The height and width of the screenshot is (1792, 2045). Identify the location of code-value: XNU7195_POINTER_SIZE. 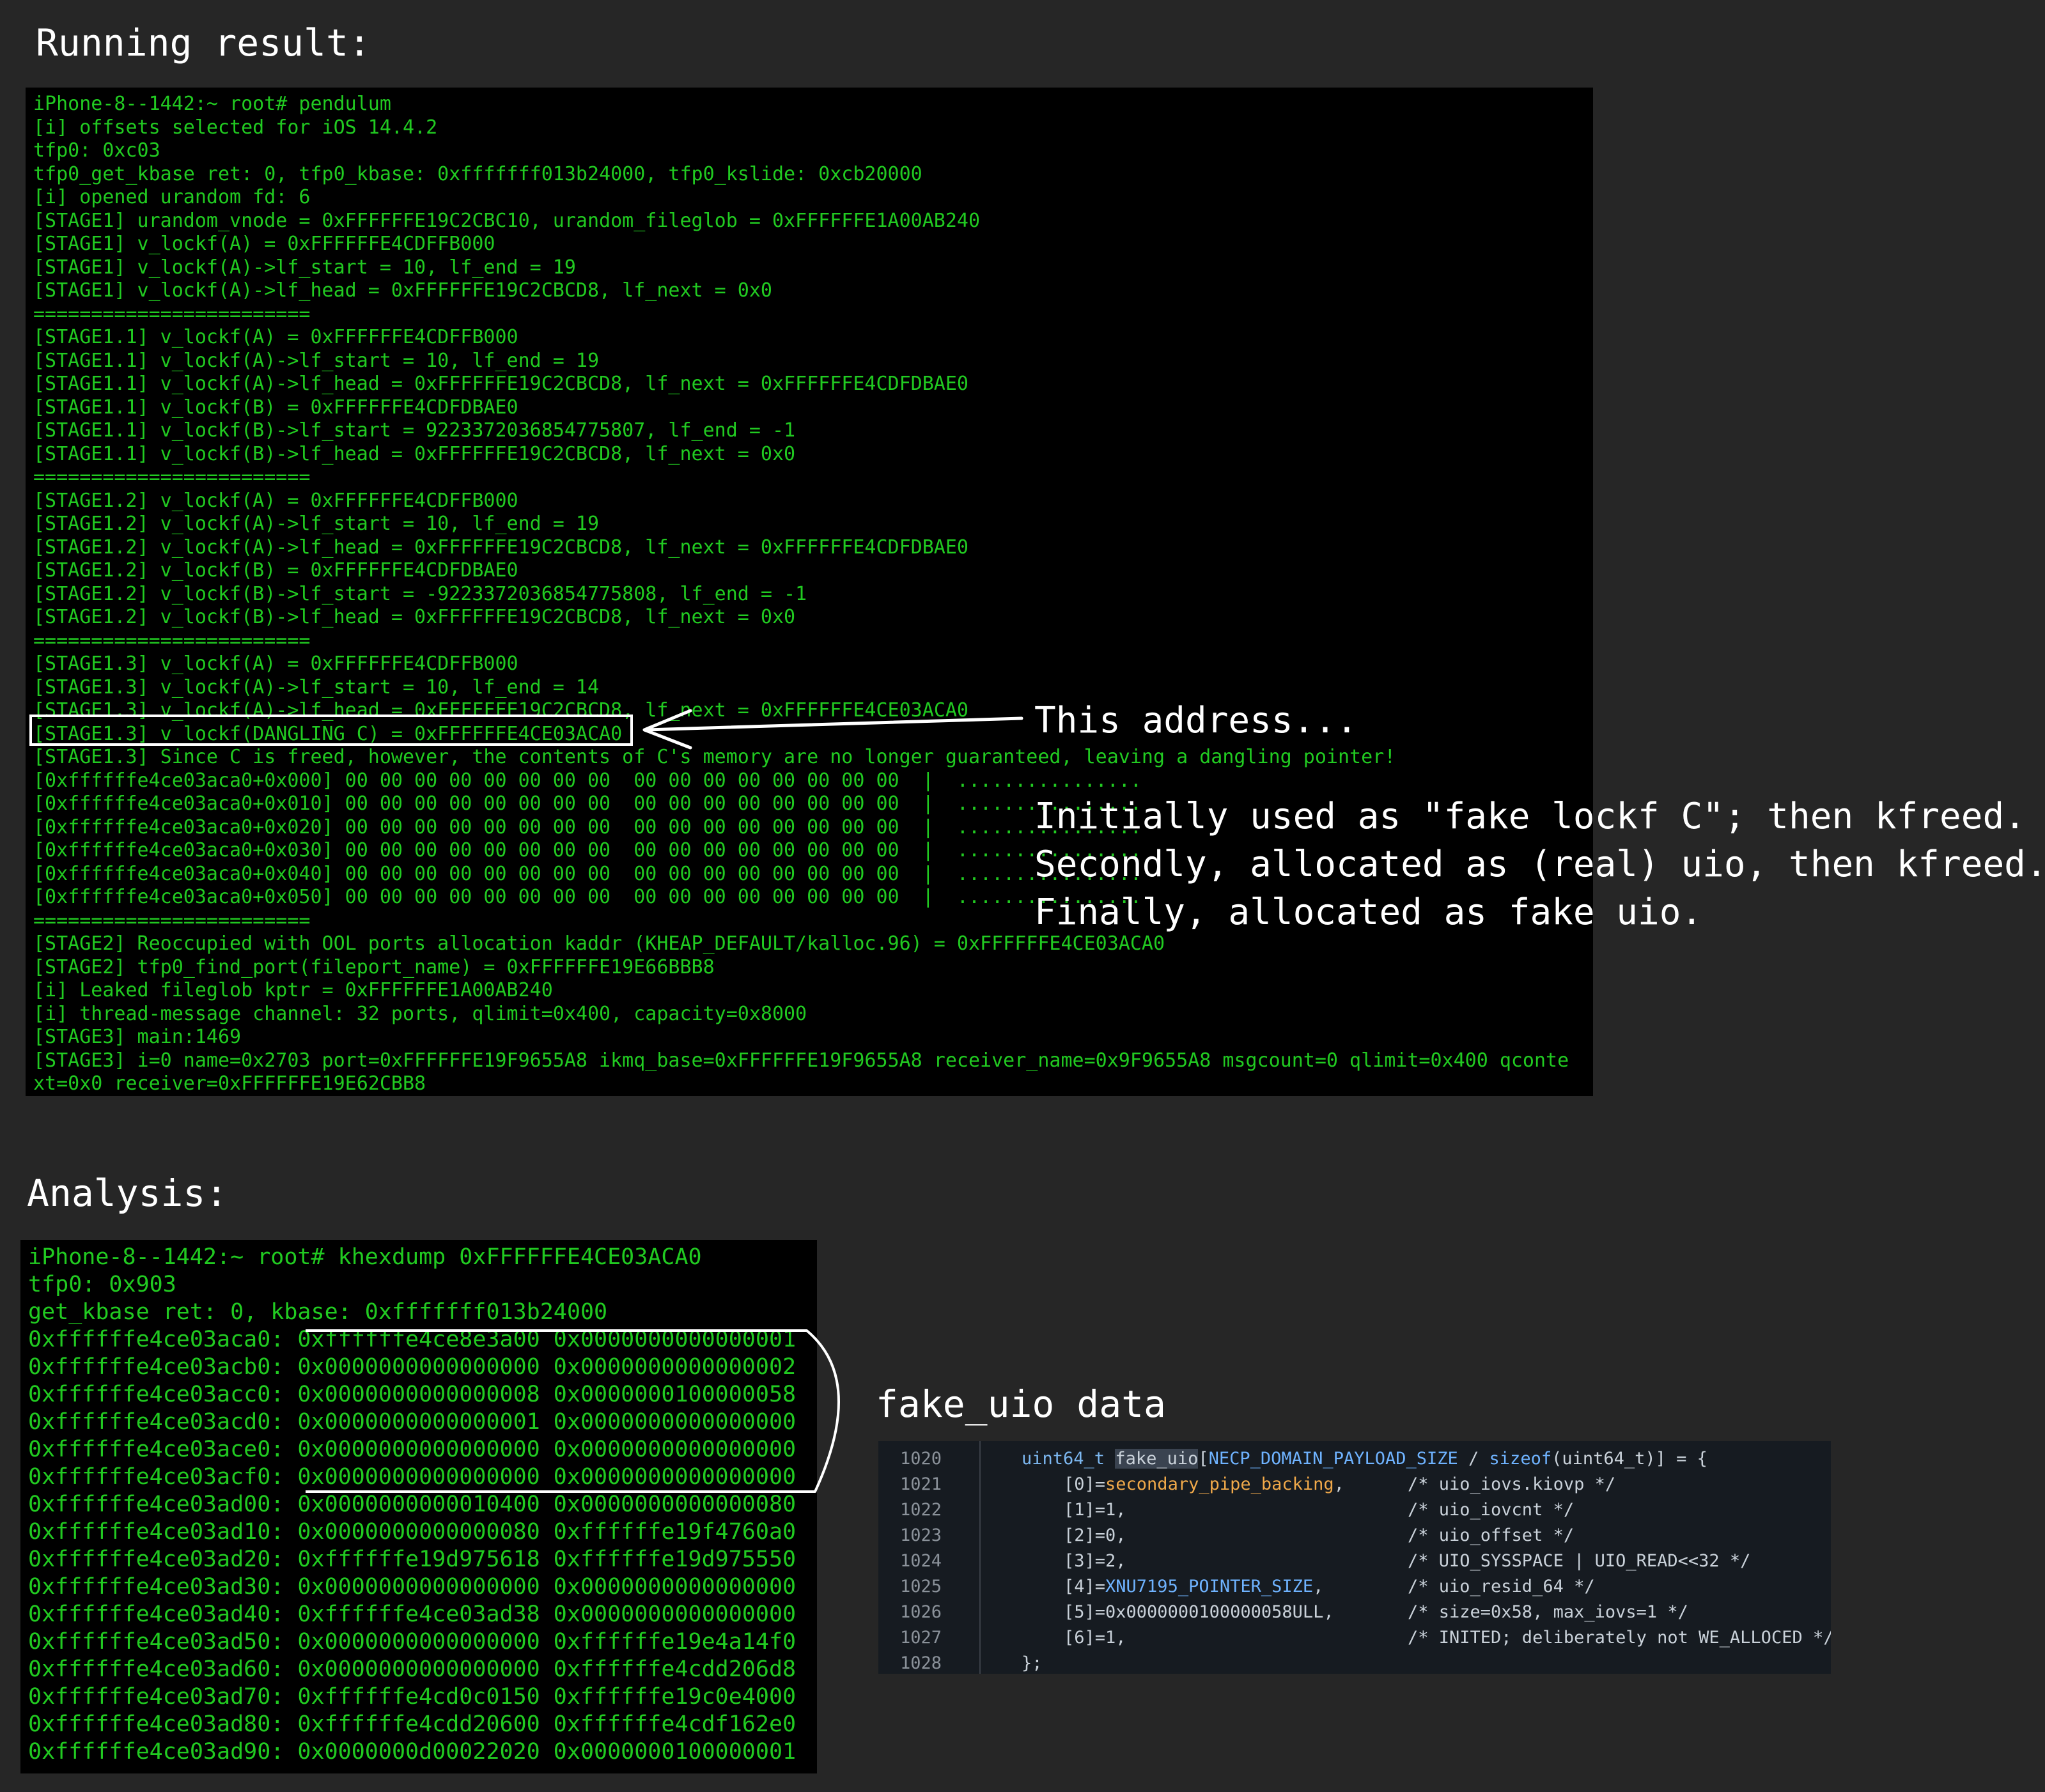
(1209, 1586).